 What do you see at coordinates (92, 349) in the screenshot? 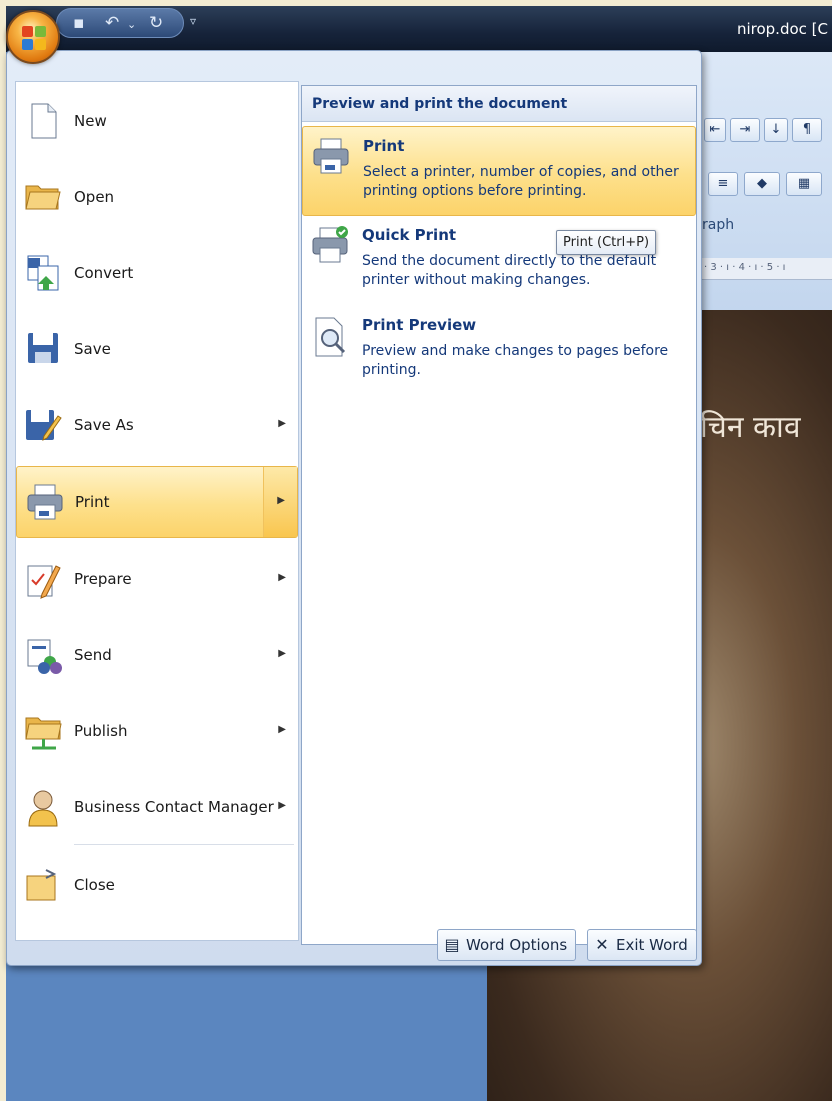
I see `menu-item-label: Save` at bounding box center [92, 349].